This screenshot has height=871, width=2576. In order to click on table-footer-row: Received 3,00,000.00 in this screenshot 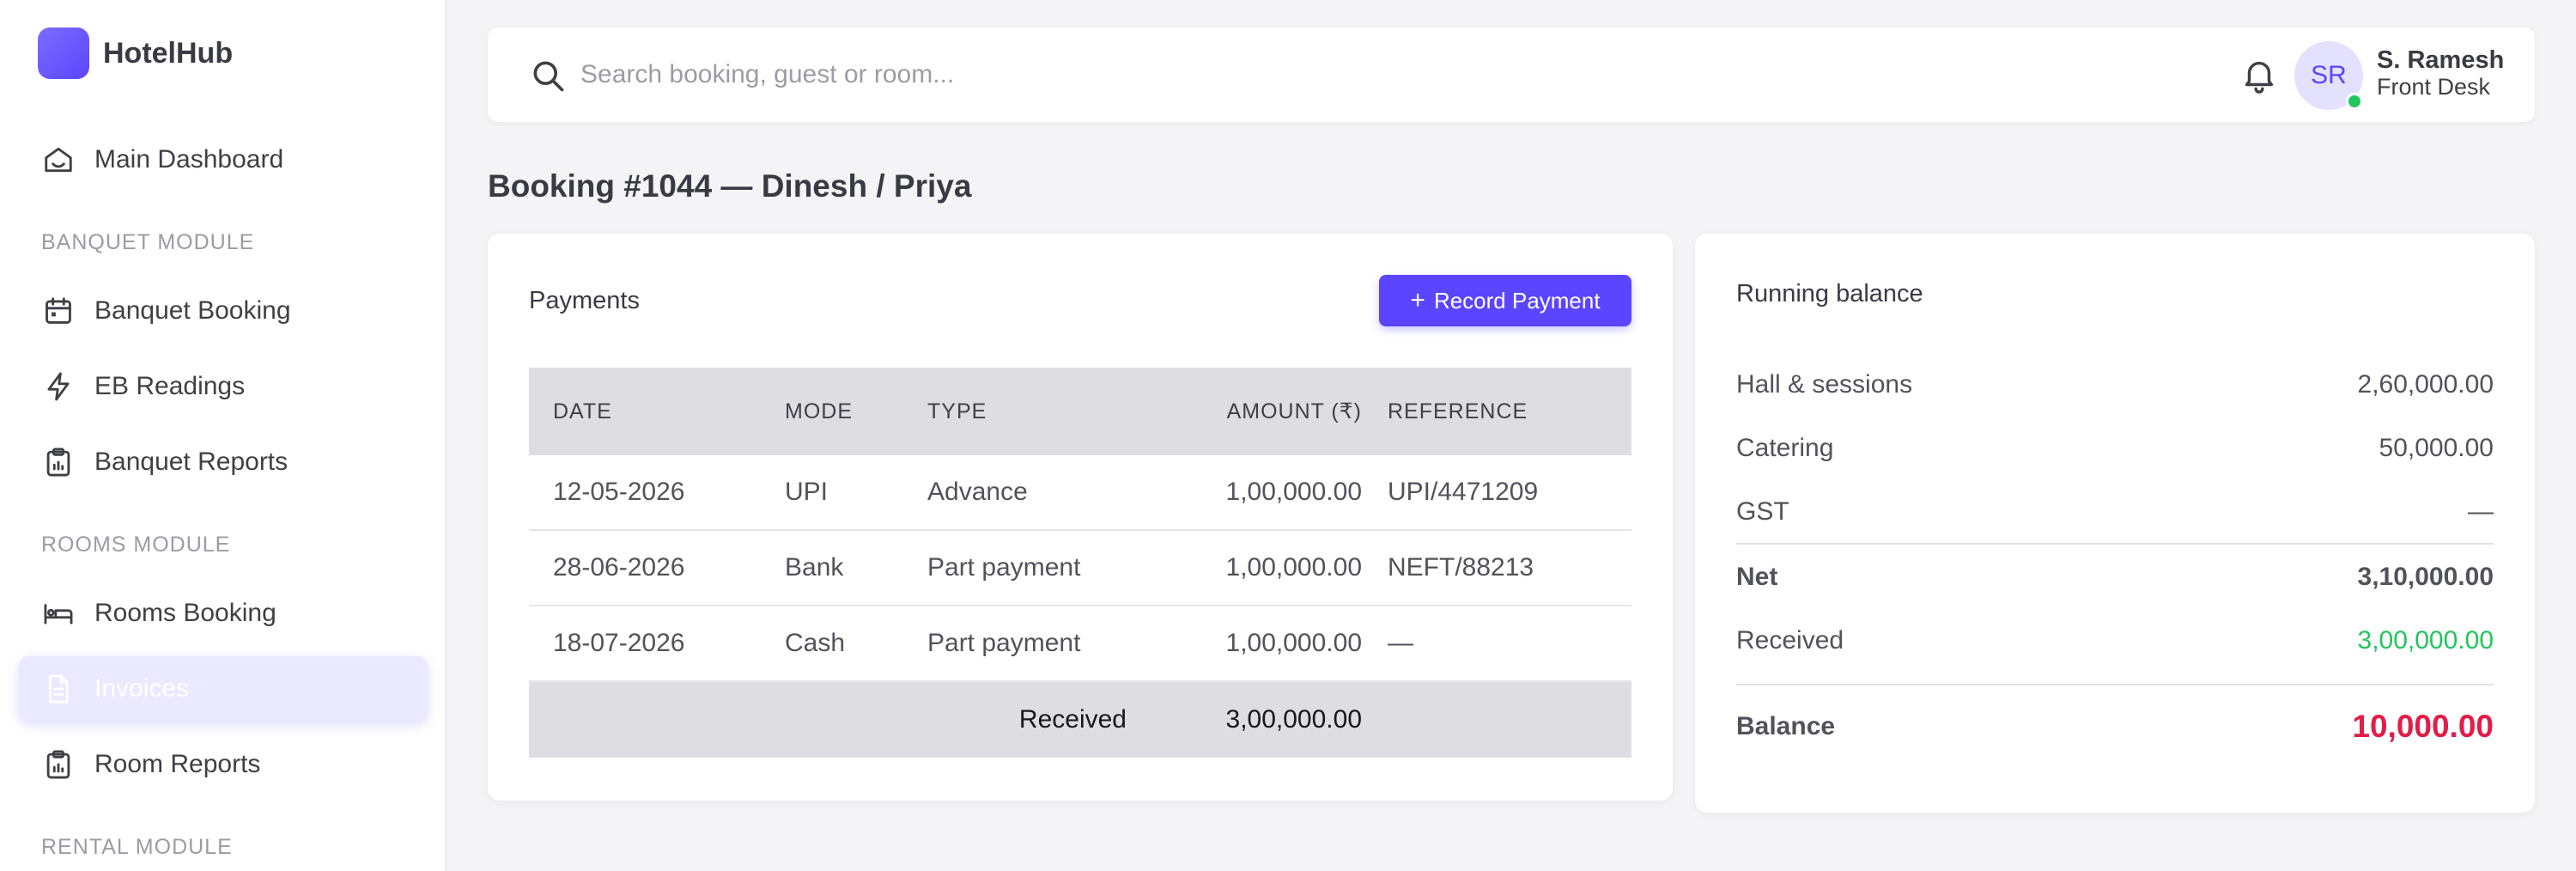, I will do `click(1080, 720)`.